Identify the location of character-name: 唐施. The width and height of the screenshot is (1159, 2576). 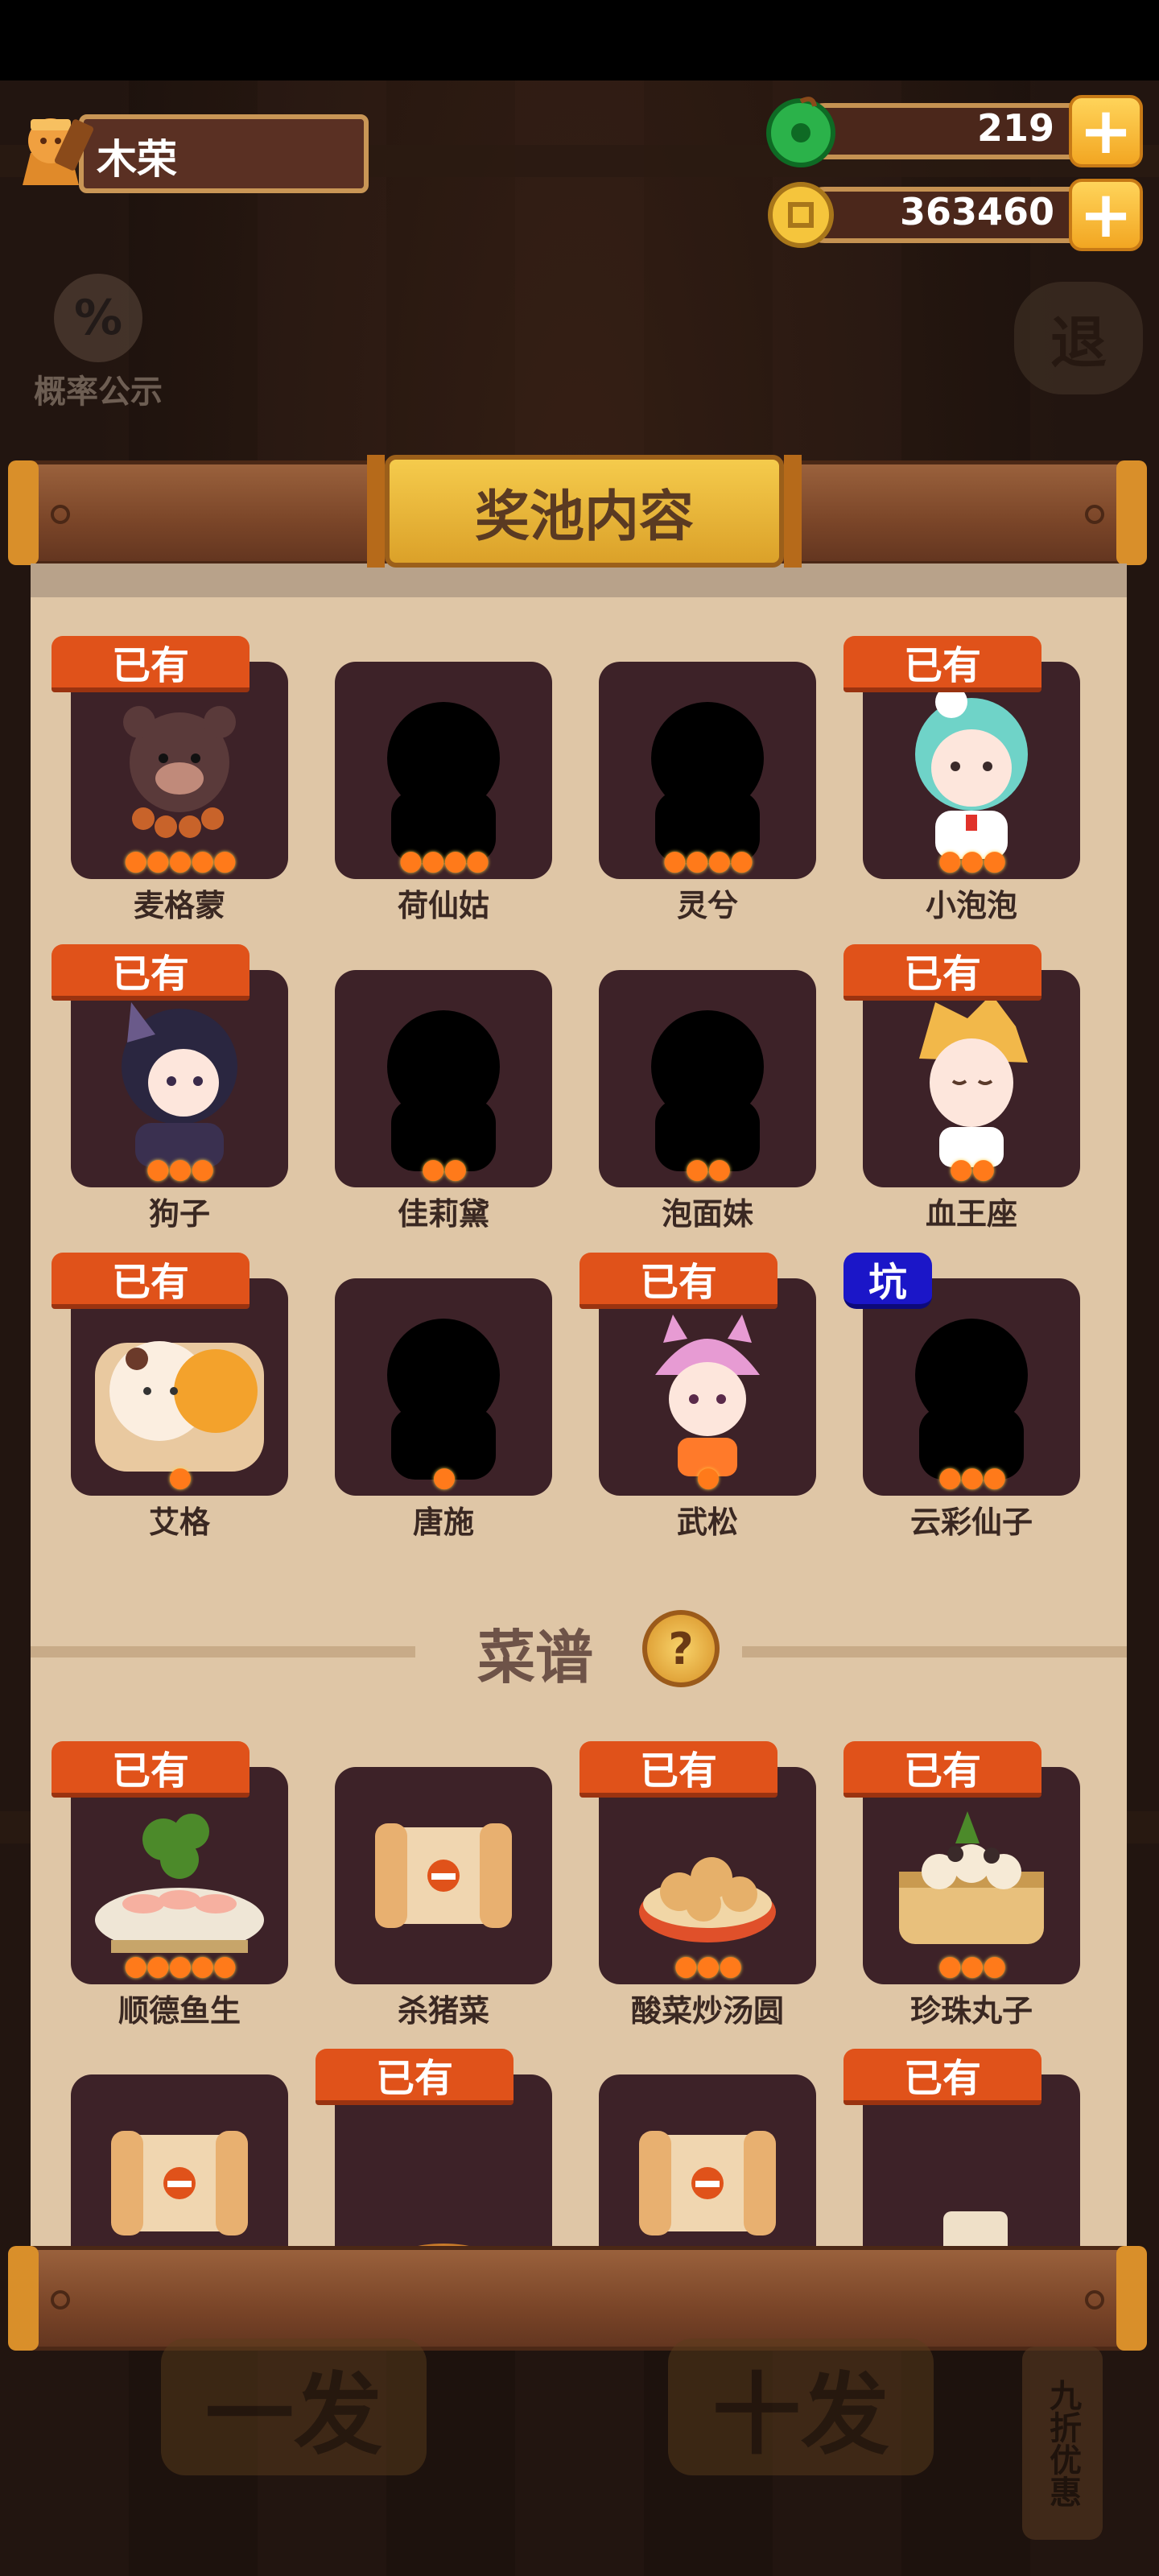
(443, 1522).